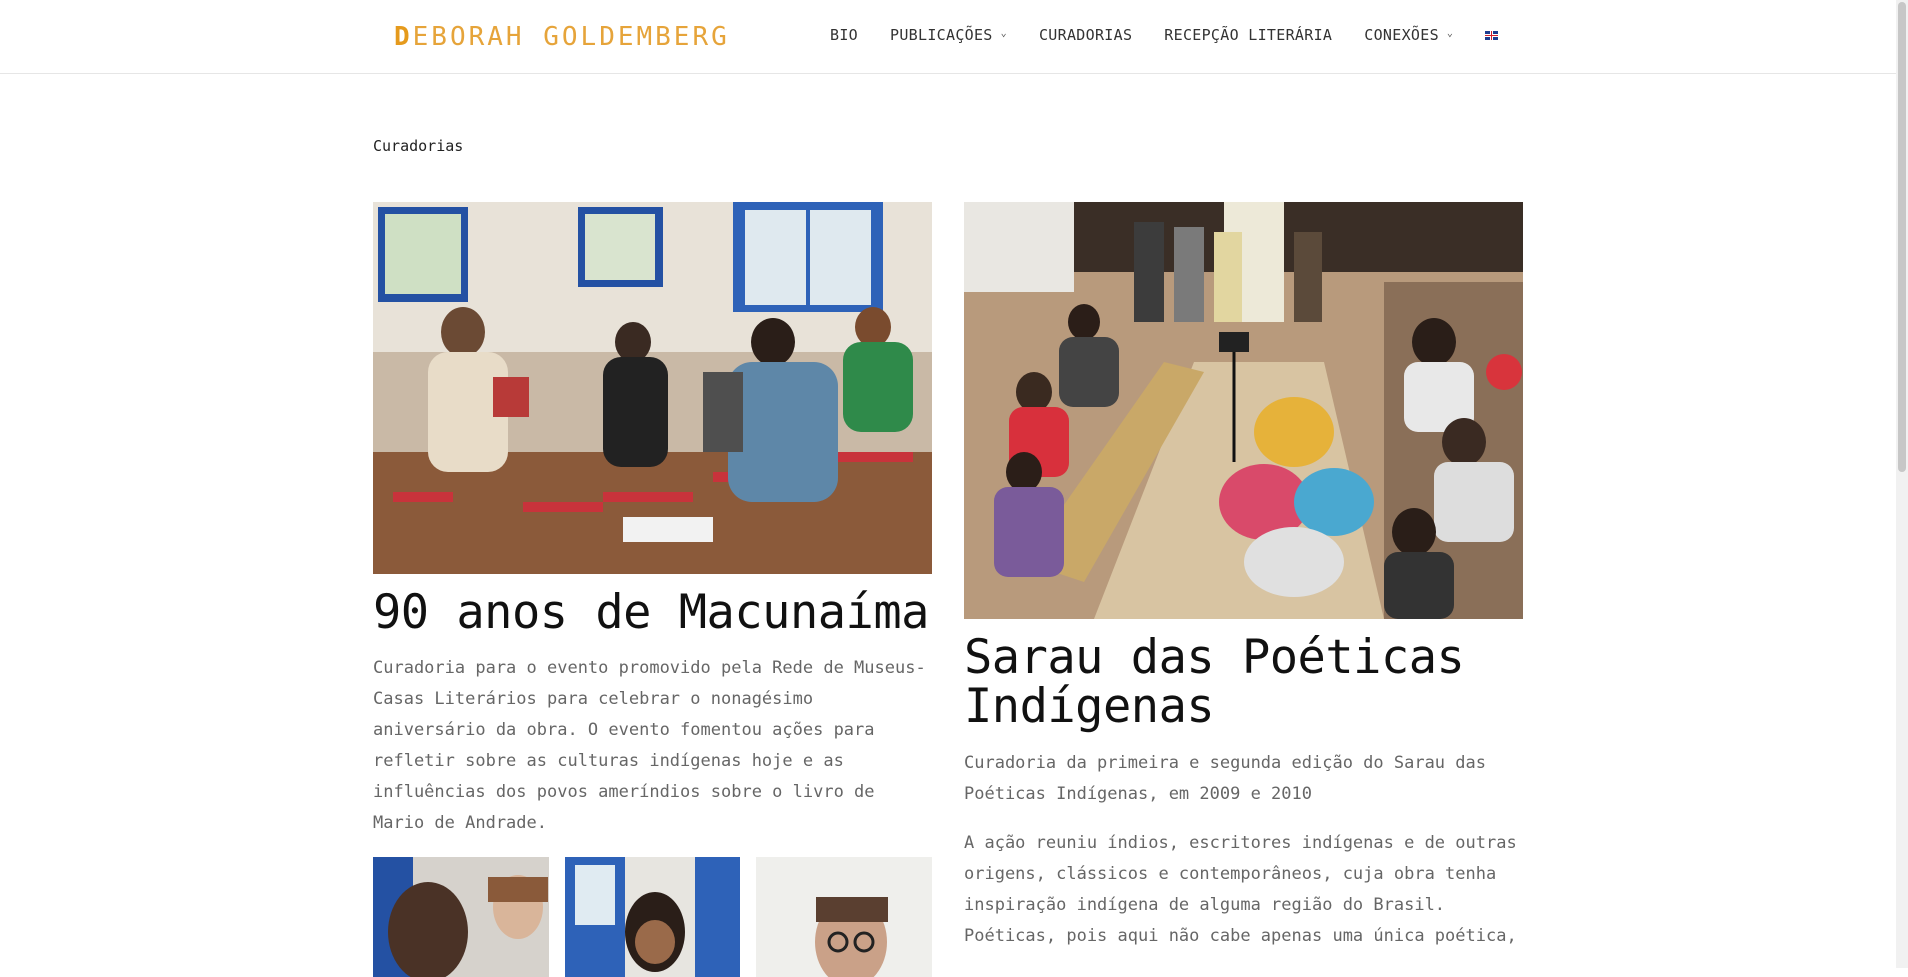  What do you see at coordinates (652, 613) in the screenshot?
I see `post-title: 90 anos de Macunaíma` at bounding box center [652, 613].